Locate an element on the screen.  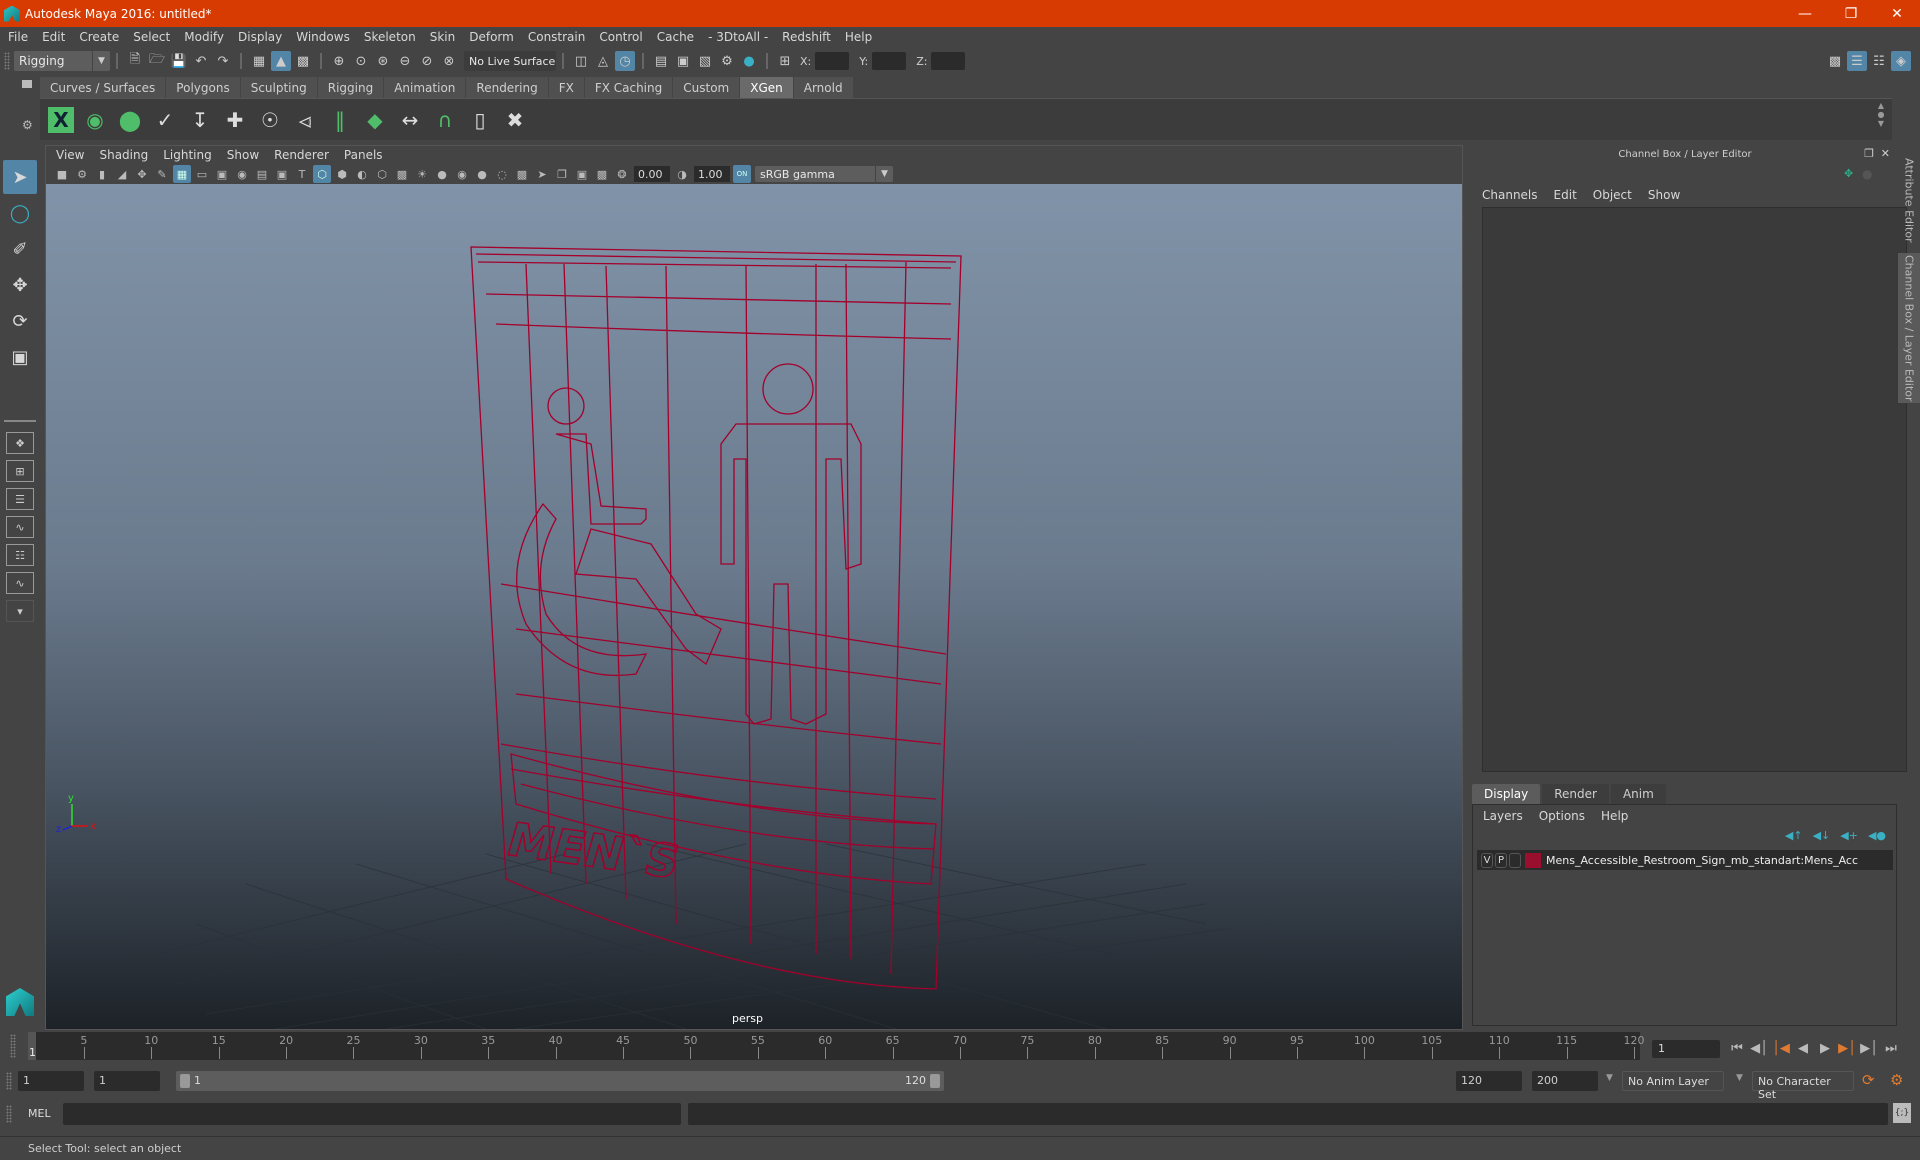
output-ops-icon: ◬ is located at coordinates (603, 61).